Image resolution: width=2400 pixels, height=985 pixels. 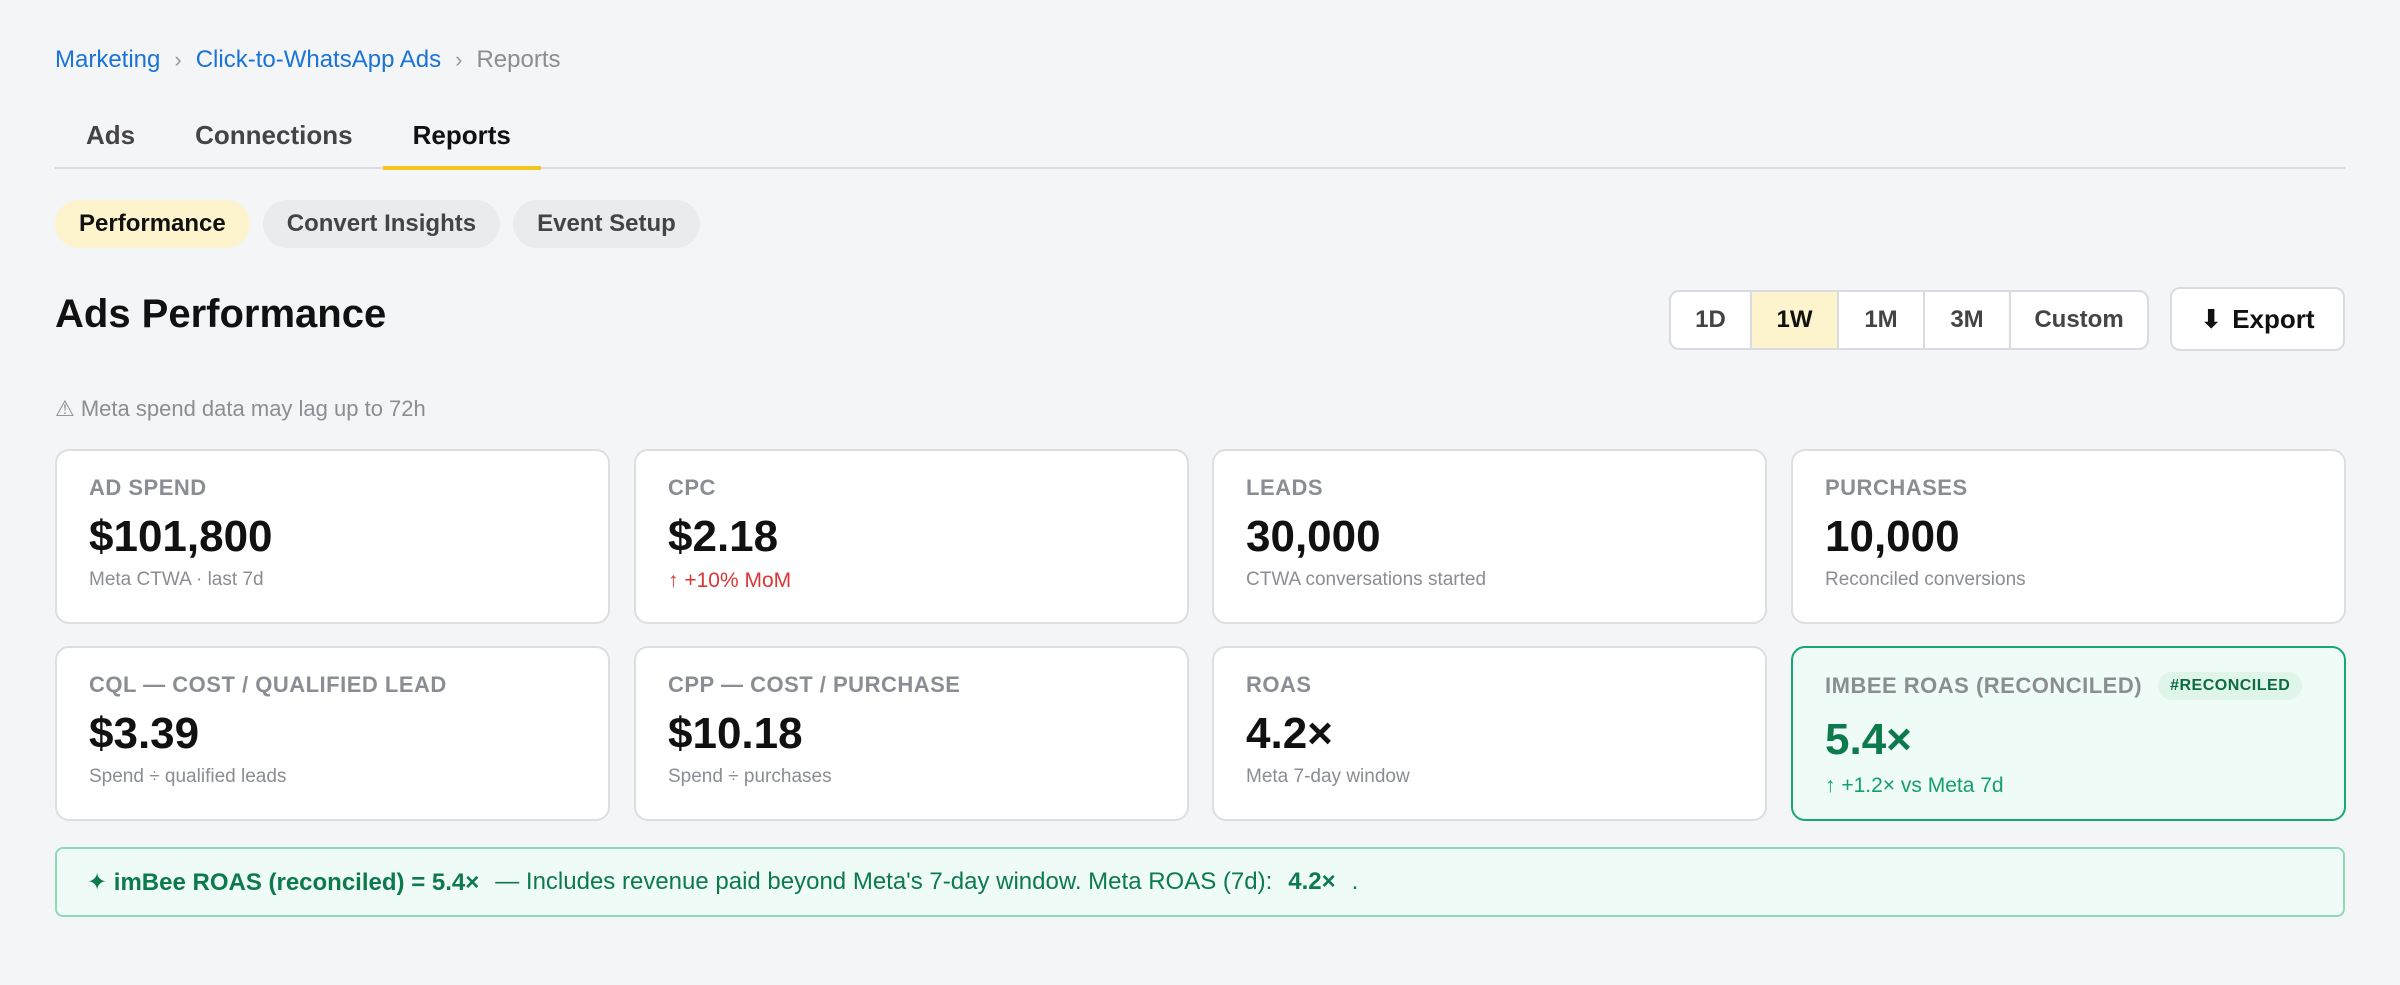 What do you see at coordinates (152, 224) in the screenshot?
I see `subtab-performance: Performance` at bounding box center [152, 224].